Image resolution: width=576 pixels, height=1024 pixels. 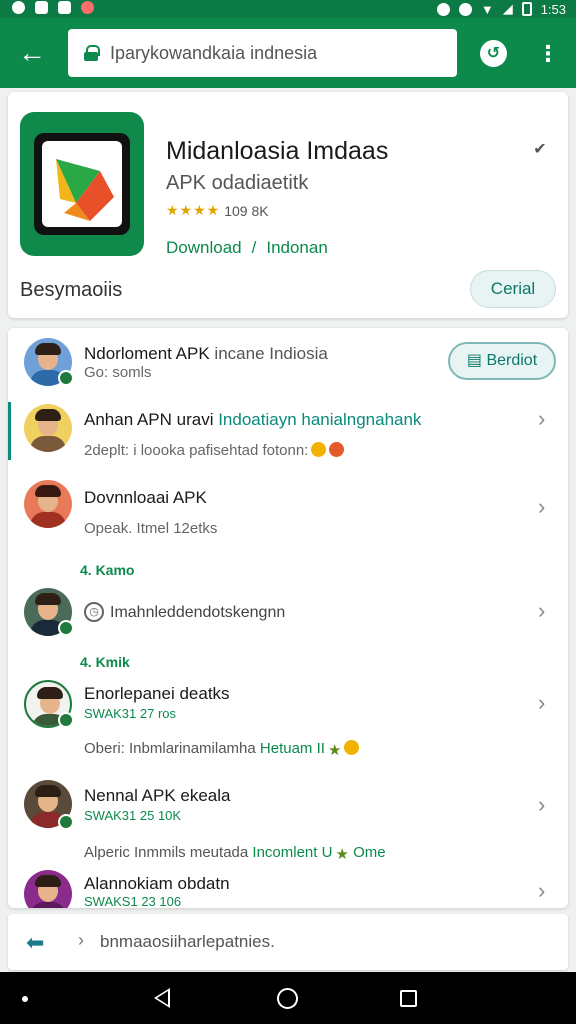 I want to click on nav-back-icon, so click(x=162, y=998).